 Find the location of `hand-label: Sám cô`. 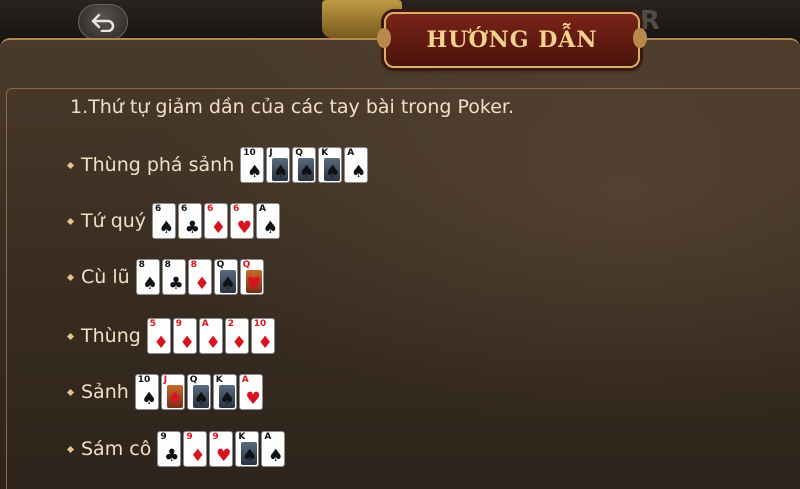

hand-label: Sám cô is located at coordinates (116, 449).